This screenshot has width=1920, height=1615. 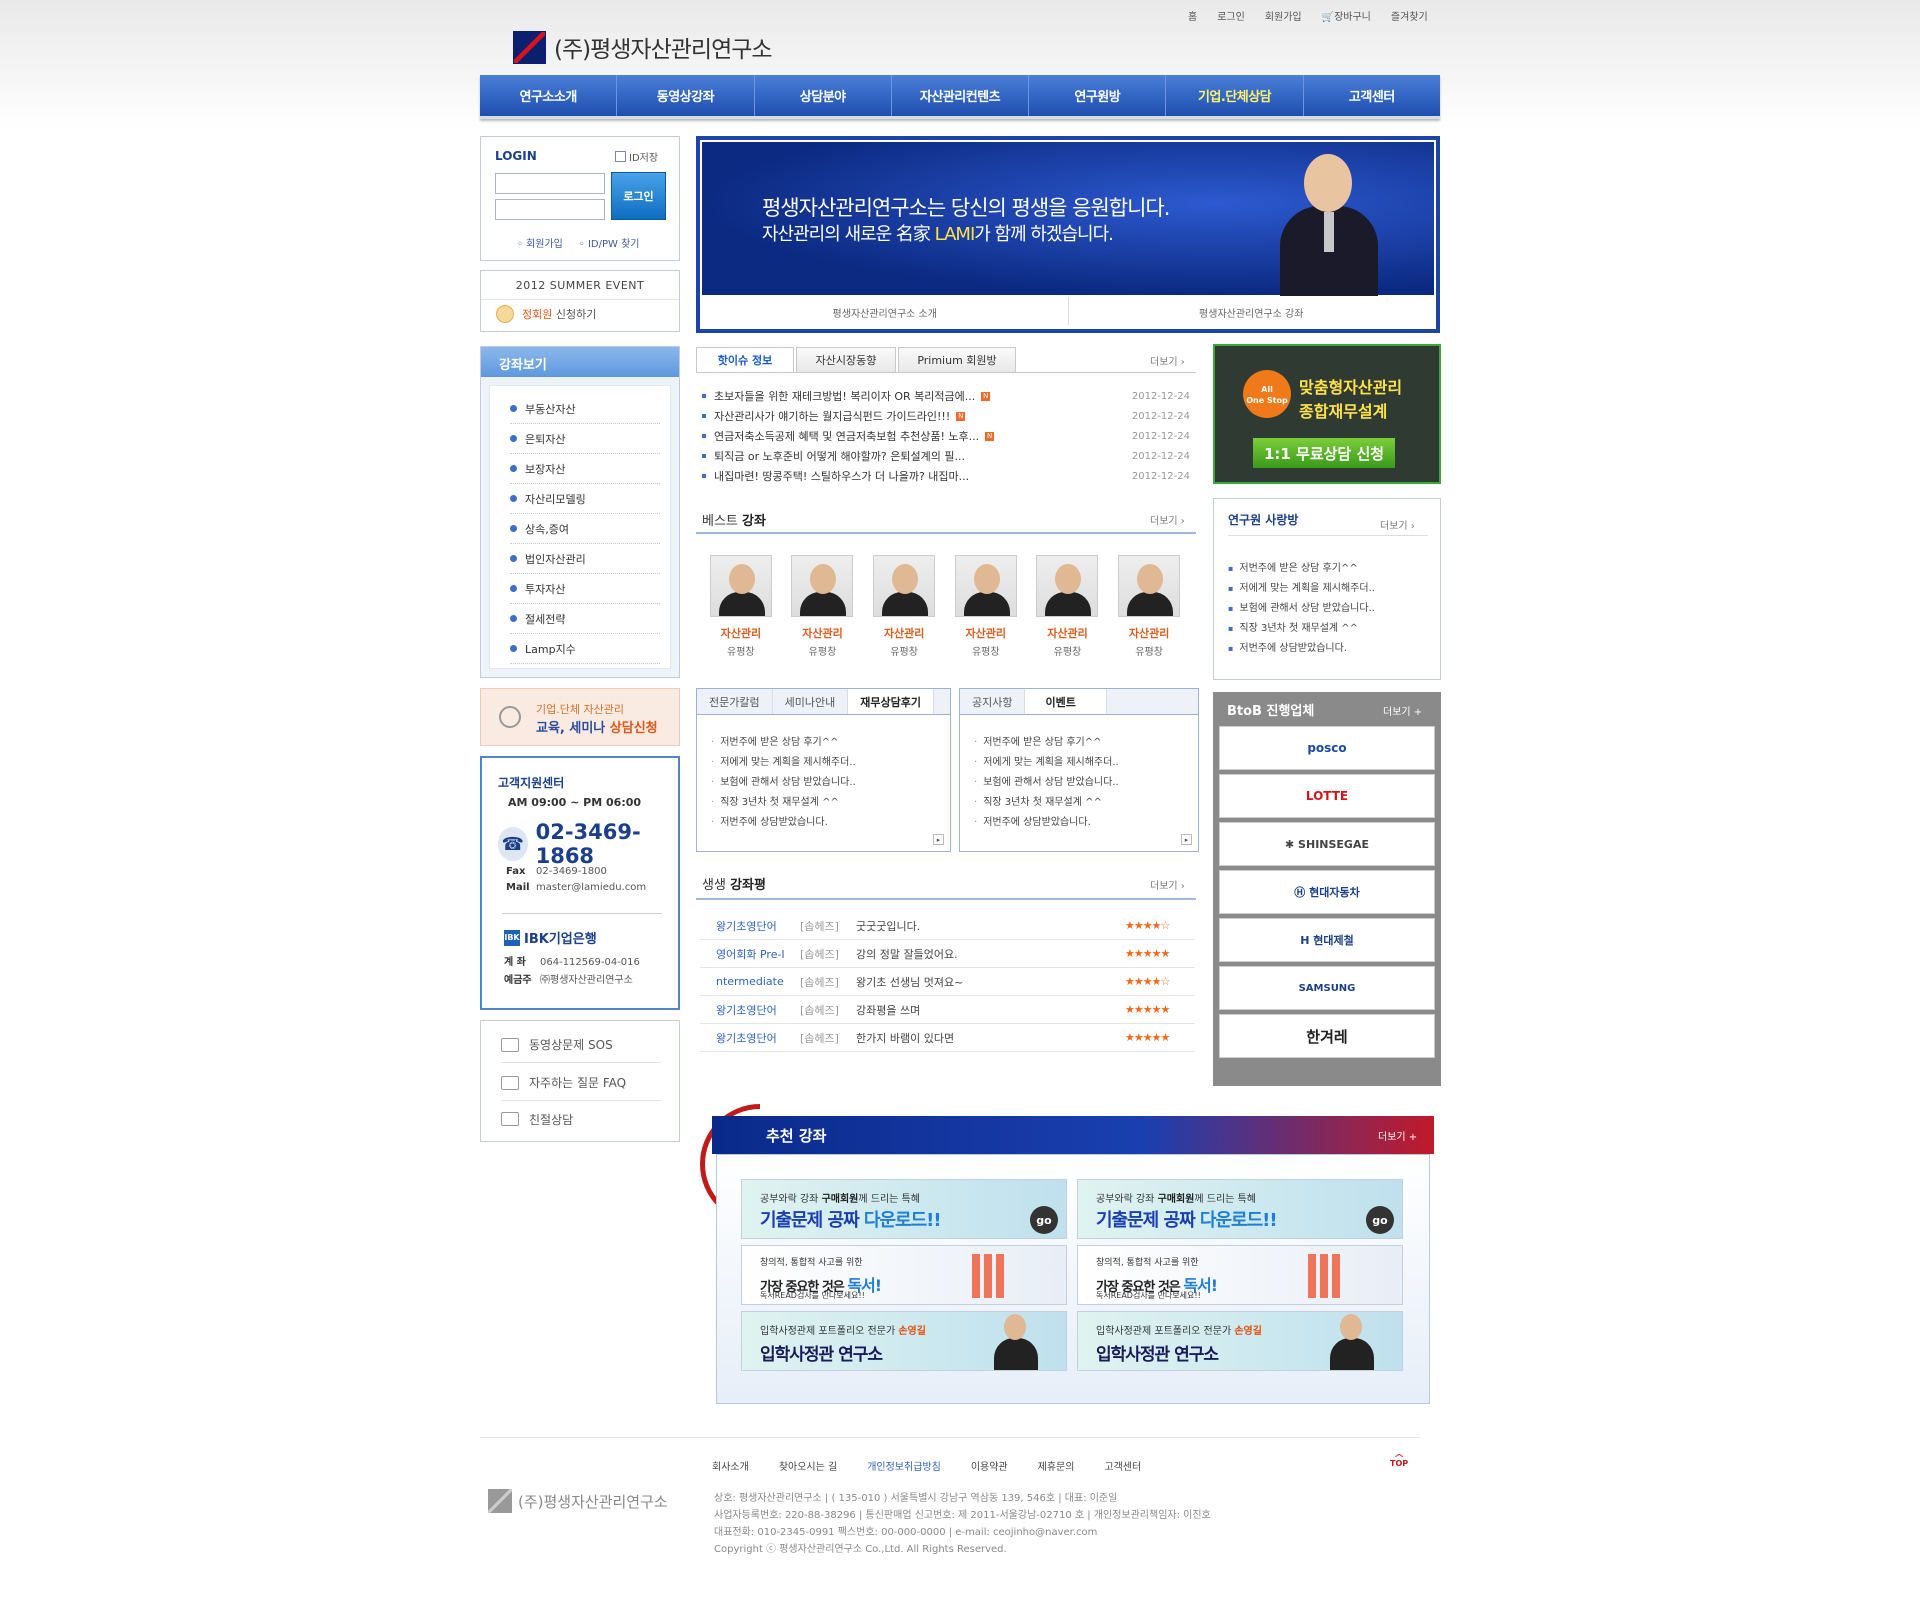 What do you see at coordinates (1327, 414) in the screenshot?
I see `onestop-consult-banner: All One Stop 맞춤형자산관리 종합재무설계 1:1 무료상담 신청` at bounding box center [1327, 414].